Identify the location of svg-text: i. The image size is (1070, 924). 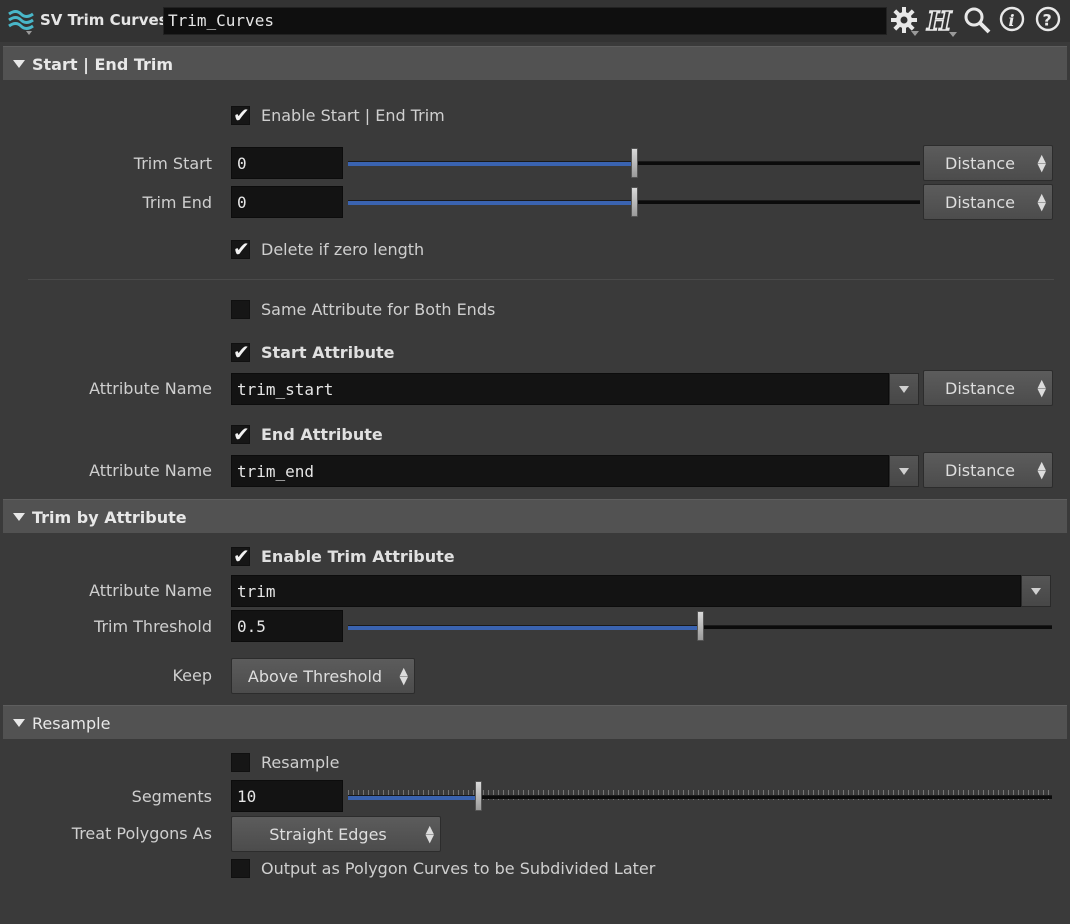
(1012, 20).